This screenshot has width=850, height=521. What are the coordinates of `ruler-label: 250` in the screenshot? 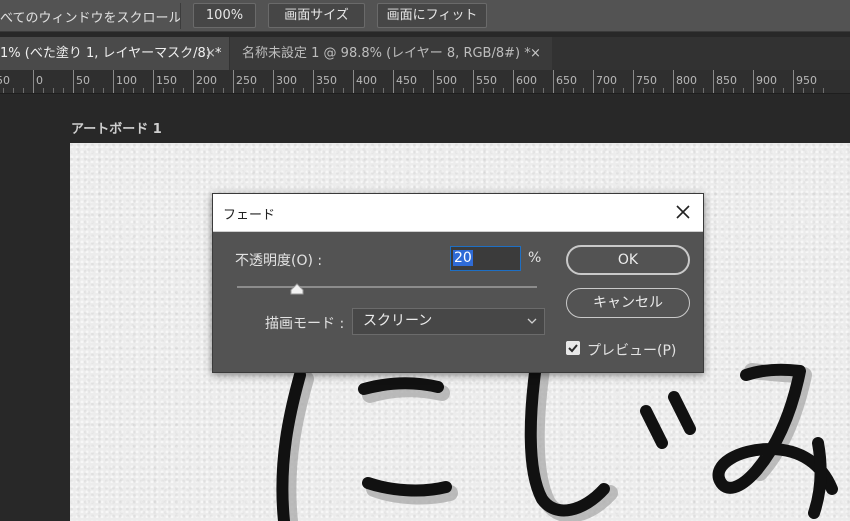 It's located at (246, 80).